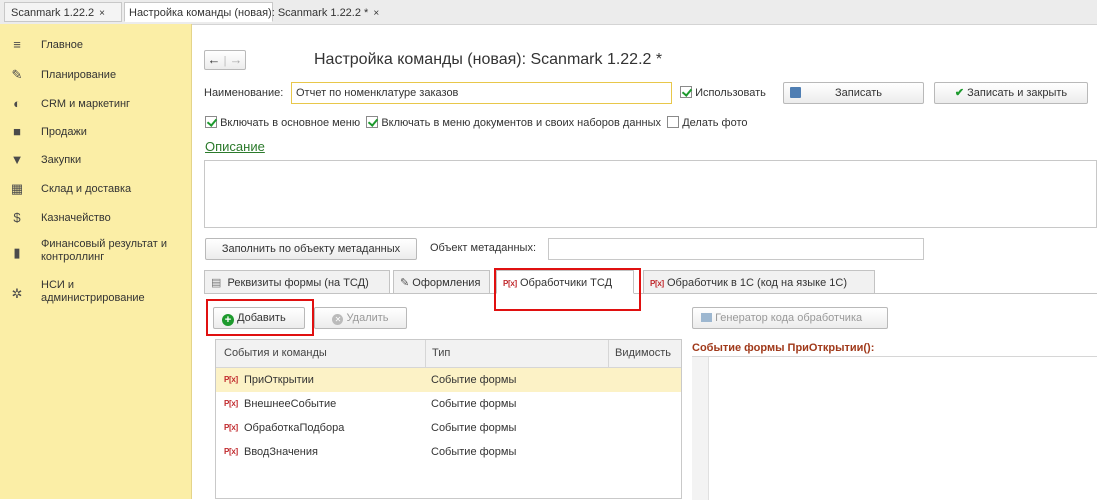 Image resolution: width=1097 pixels, height=500 pixels. I want to click on include-main-menu-label: Включать в основное меню, so click(290, 123).